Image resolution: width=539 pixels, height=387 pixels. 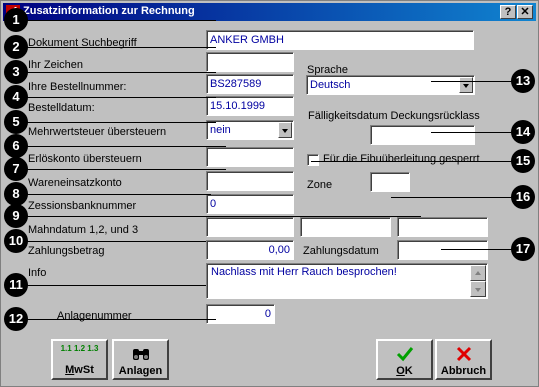 What do you see at coordinates (79, 348) in the screenshot?
I see `mwst-icon-text: 1.1 1.2 1.3` at bounding box center [79, 348].